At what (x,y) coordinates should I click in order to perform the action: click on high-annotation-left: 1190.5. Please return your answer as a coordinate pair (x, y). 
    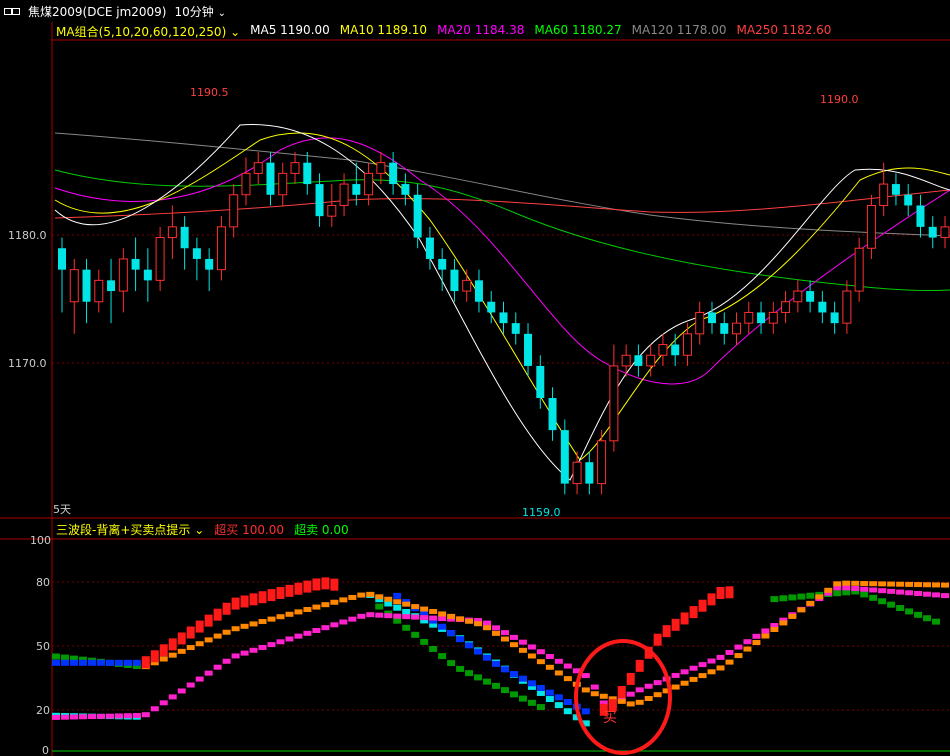
    Looking at the image, I should click on (209, 92).